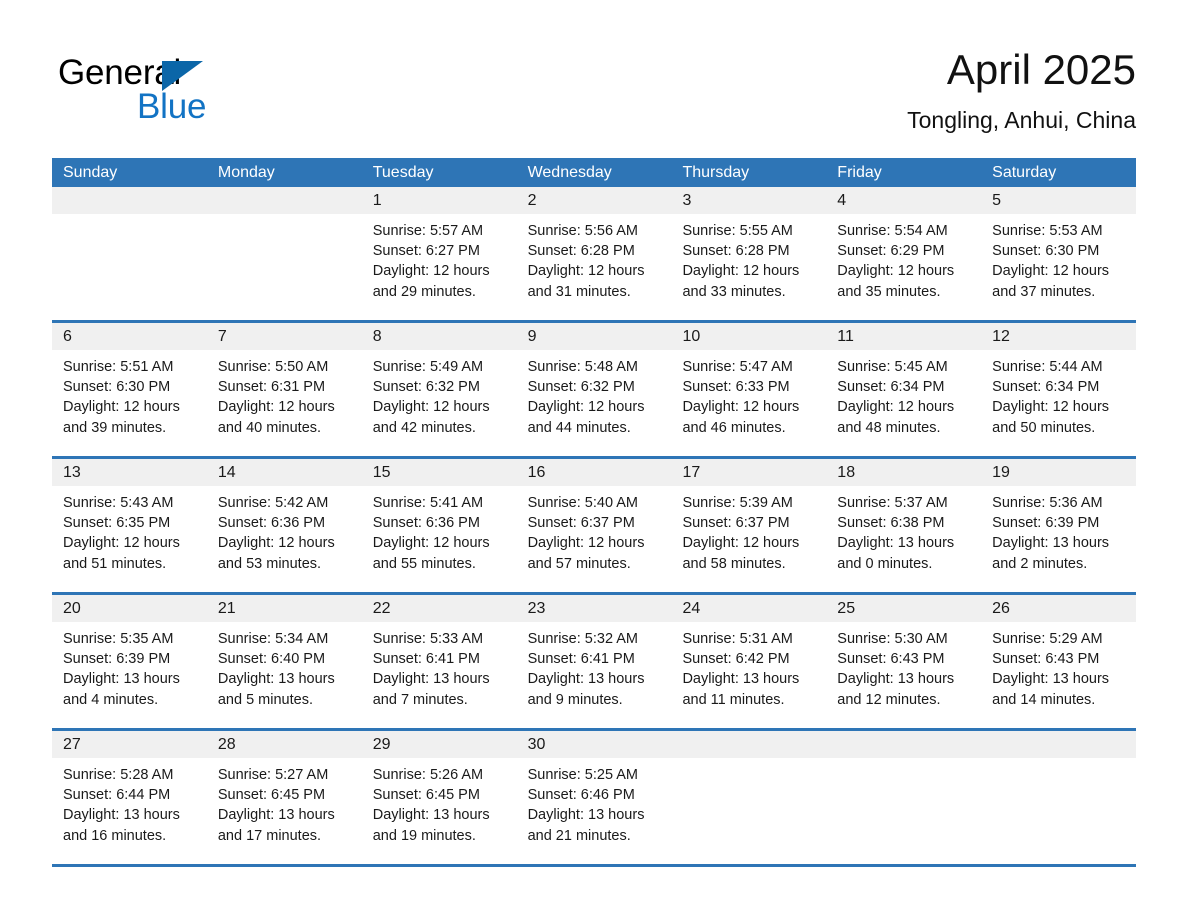  I want to click on sunrise-text: Sunrise: 5:36 AM, so click(1047, 503).